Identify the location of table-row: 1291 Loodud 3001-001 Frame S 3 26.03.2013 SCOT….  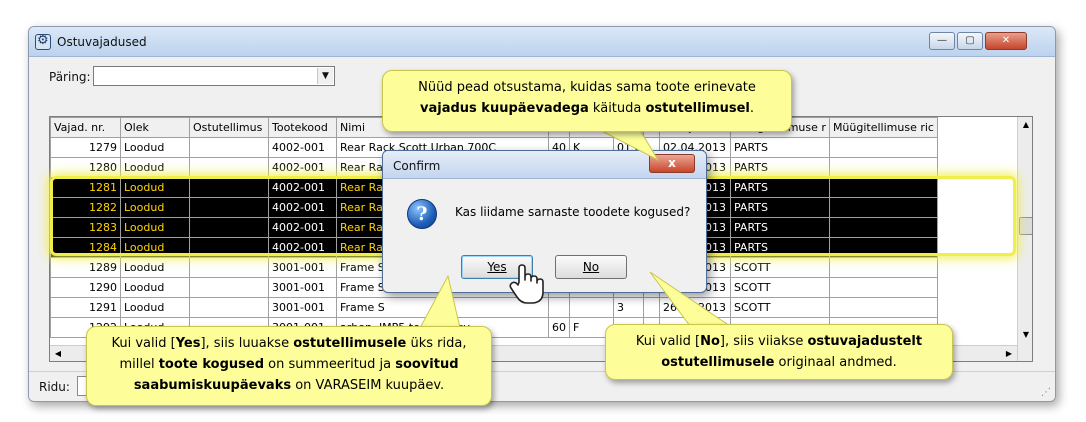
(494, 307).